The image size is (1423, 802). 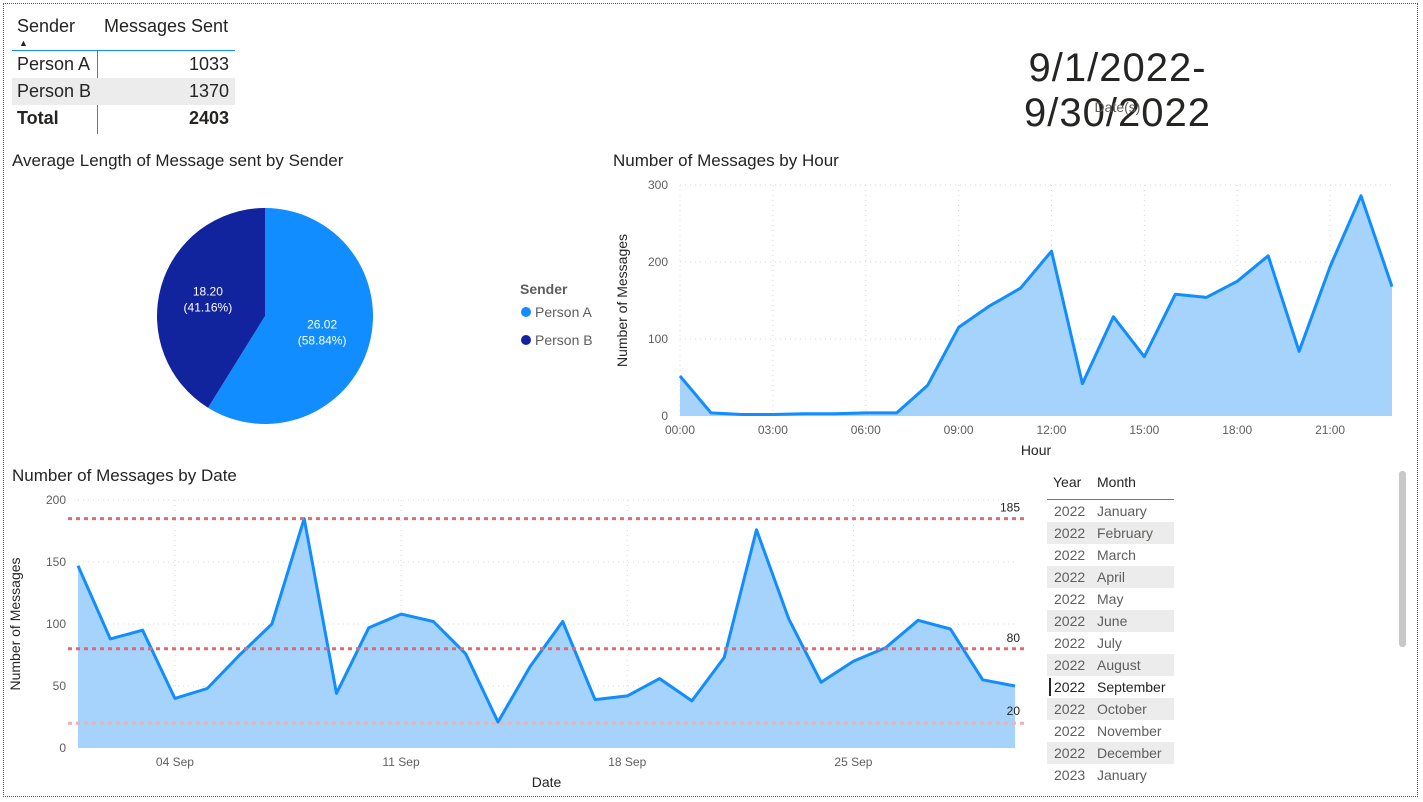 What do you see at coordinates (123, 118) in the screenshot?
I see `total-row: Total 2403` at bounding box center [123, 118].